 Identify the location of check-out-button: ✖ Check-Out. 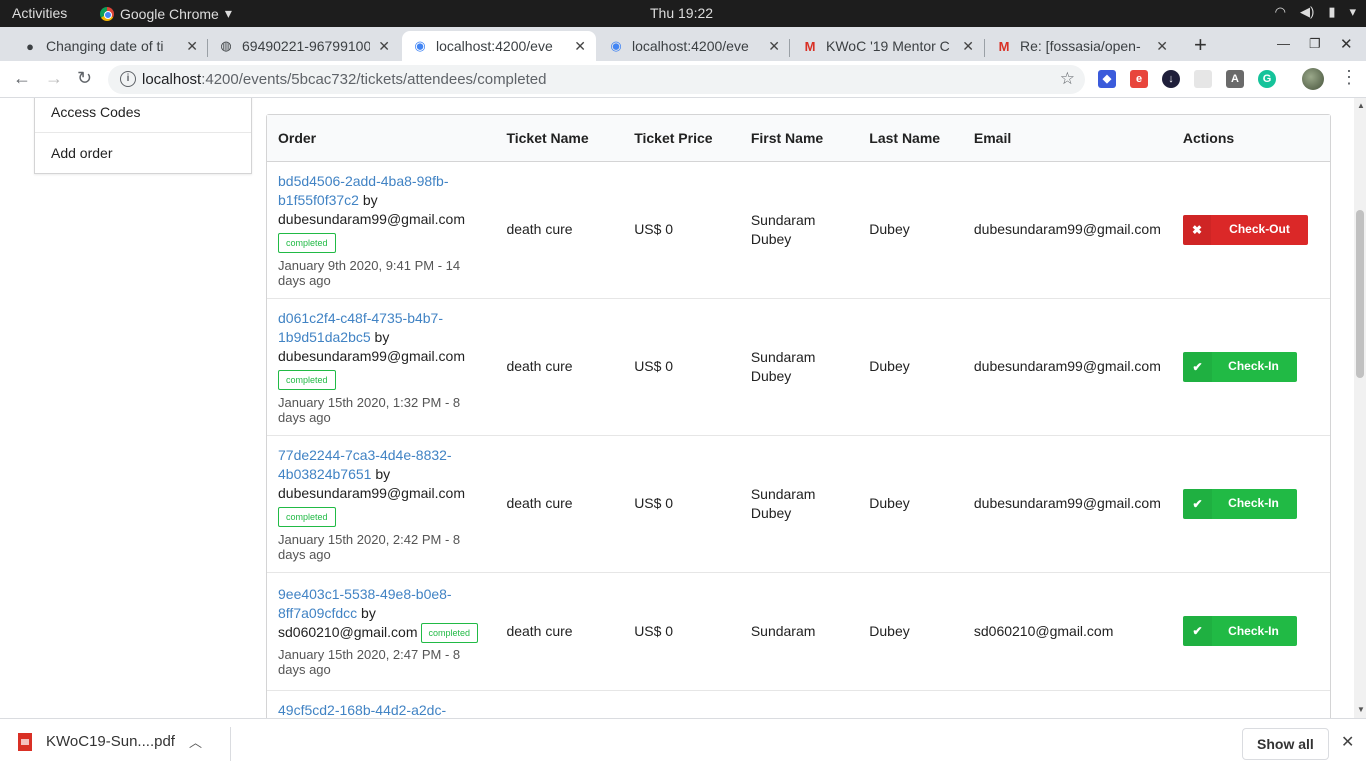
(1245, 229).